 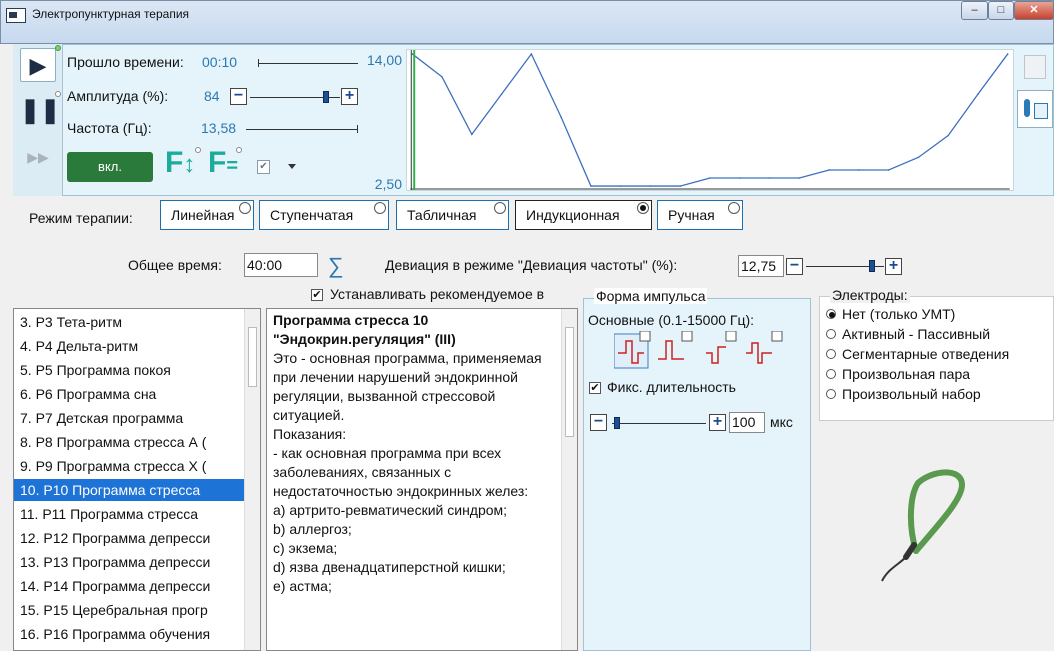 I want to click on frequency-fixed-button: F=, so click(x=223, y=163).